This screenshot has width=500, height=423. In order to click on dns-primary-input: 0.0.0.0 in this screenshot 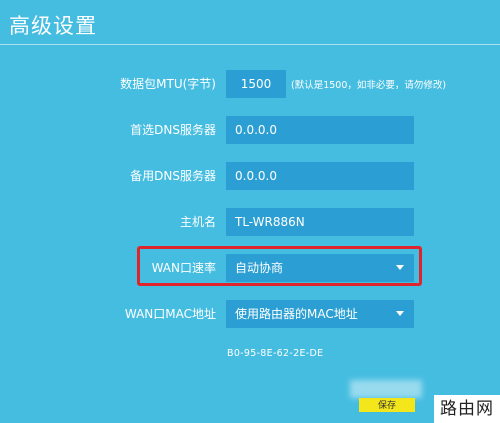, I will do `click(320, 130)`.